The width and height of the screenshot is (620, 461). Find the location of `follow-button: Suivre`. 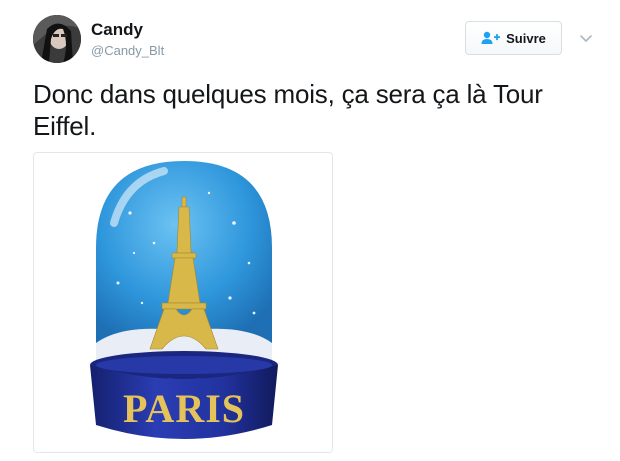

follow-button: Suivre is located at coordinates (513, 38).